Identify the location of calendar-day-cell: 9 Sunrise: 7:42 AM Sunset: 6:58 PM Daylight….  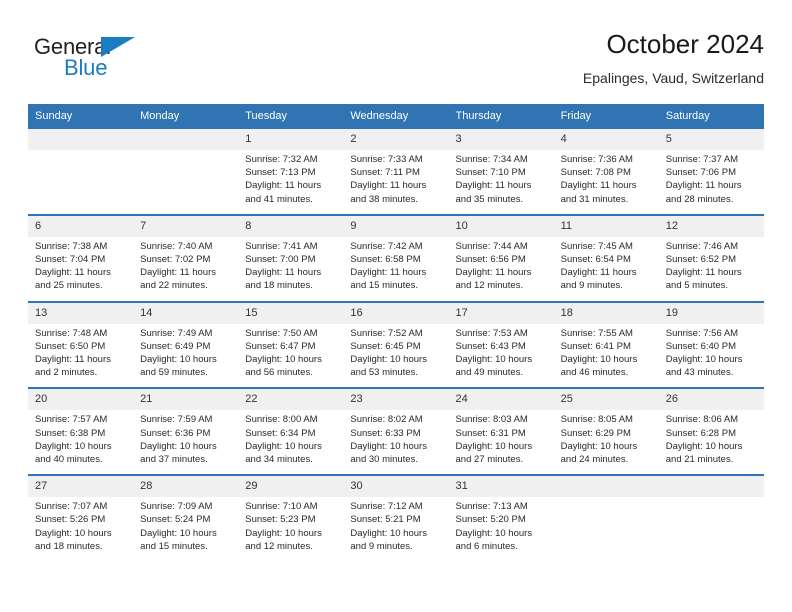
(396, 257).